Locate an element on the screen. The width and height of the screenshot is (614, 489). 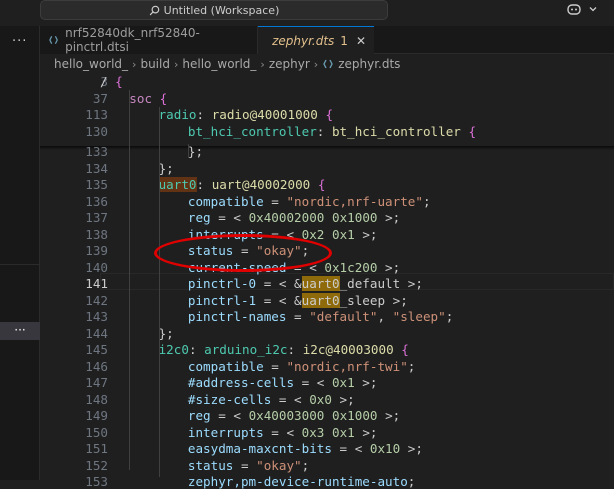
line-number: 133 is located at coordinates (74, 151).